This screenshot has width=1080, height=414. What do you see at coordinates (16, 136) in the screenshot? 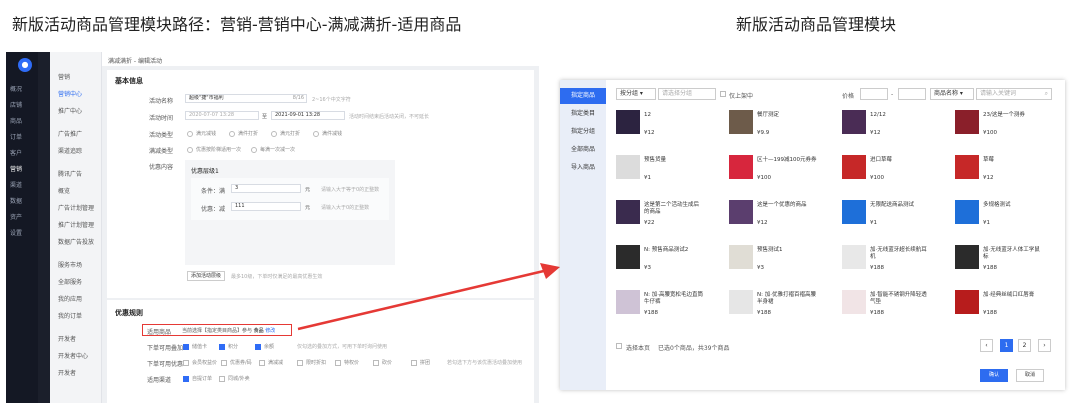
I see `main-nav-item: 订单` at bounding box center [16, 136].